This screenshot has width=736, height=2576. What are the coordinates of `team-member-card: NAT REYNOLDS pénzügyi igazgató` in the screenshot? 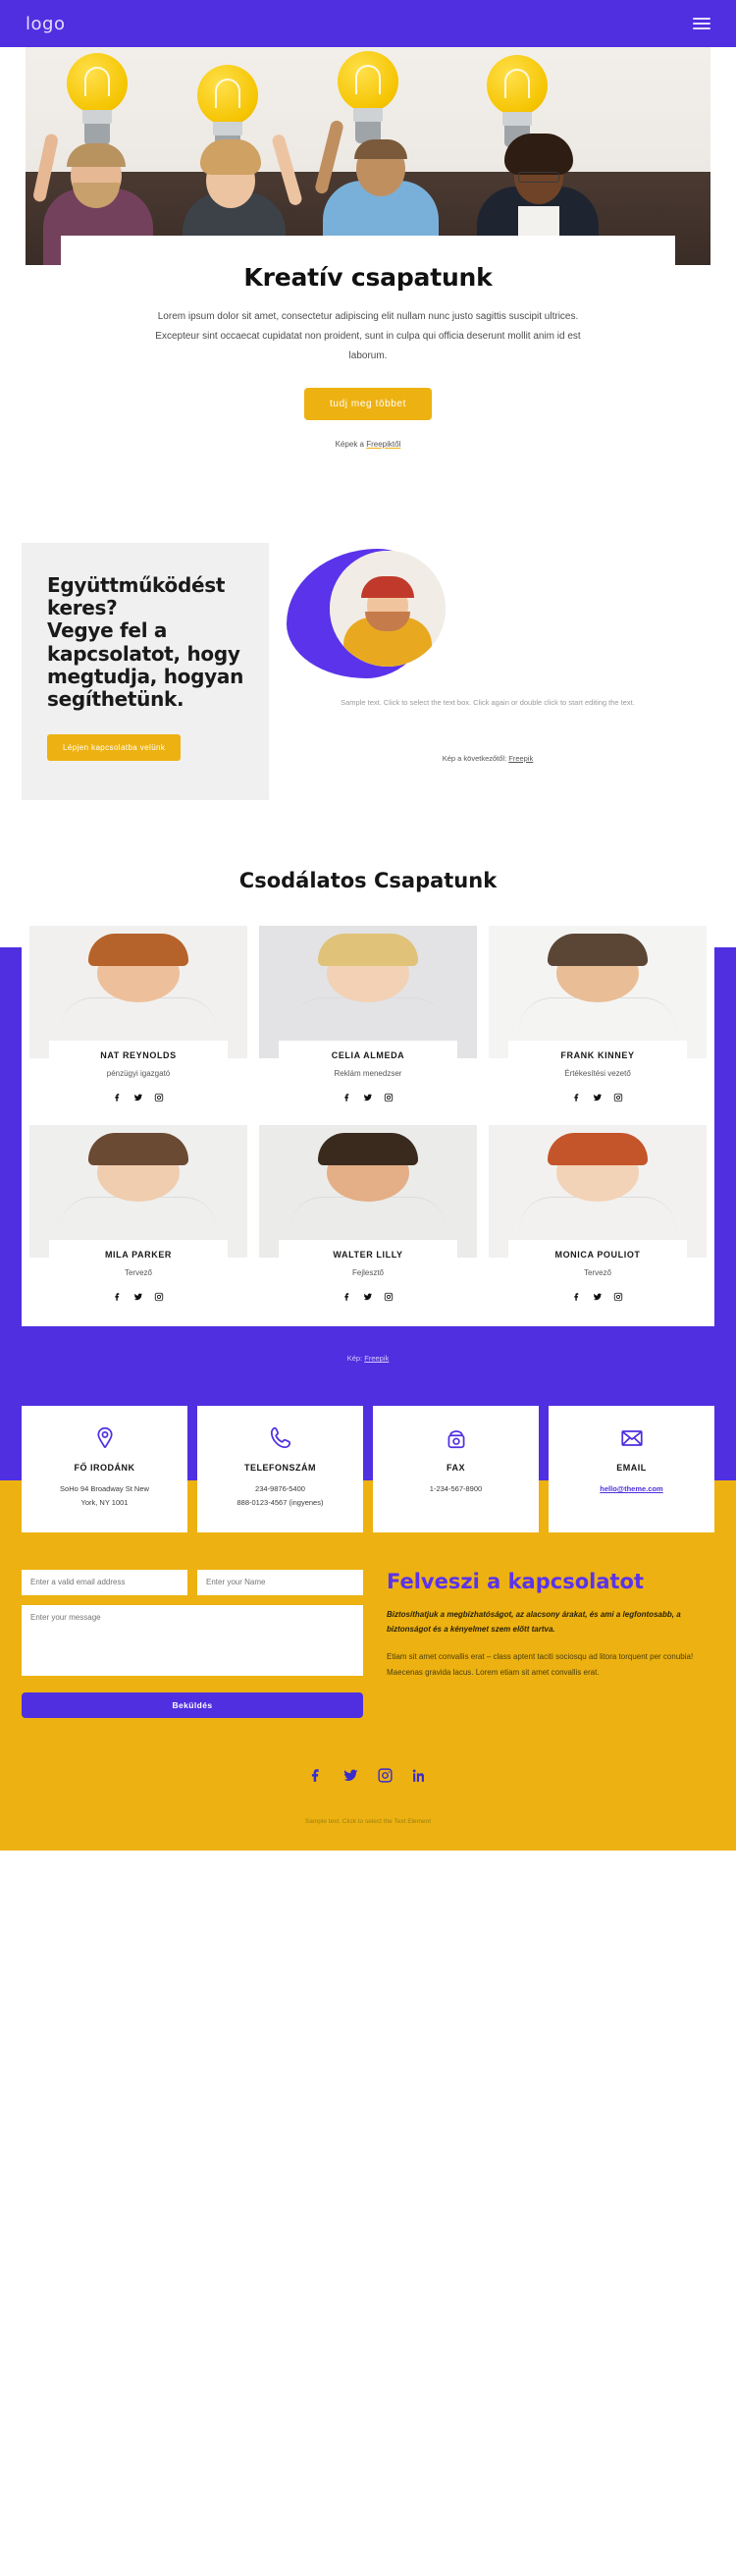 It's located at (138, 1020).